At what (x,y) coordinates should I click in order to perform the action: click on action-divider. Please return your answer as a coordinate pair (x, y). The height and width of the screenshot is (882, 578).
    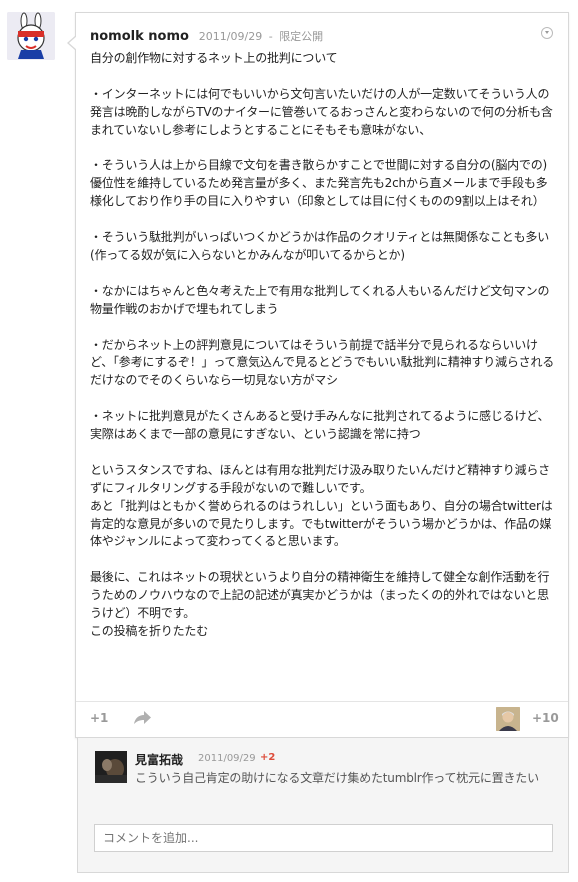
    Looking at the image, I should click on (322, 701).